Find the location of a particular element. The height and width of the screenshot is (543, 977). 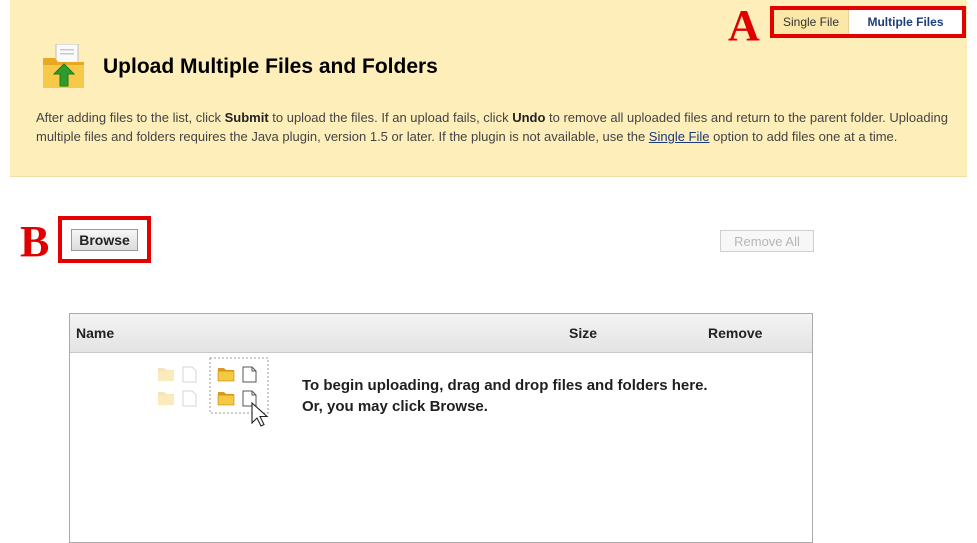

table-header: Name Size Remove is located at coordinates (441, 333).